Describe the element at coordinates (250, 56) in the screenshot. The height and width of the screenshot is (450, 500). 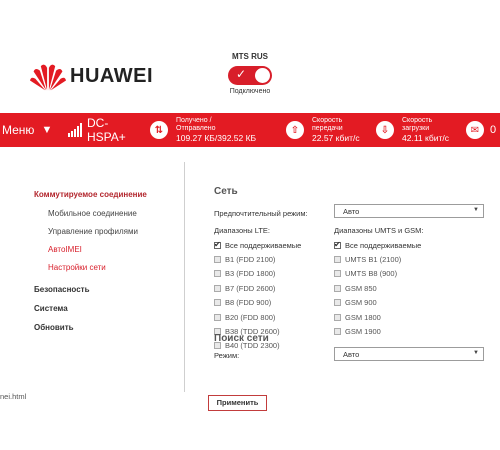
I see `operator-name: MTS RUS` at that location.